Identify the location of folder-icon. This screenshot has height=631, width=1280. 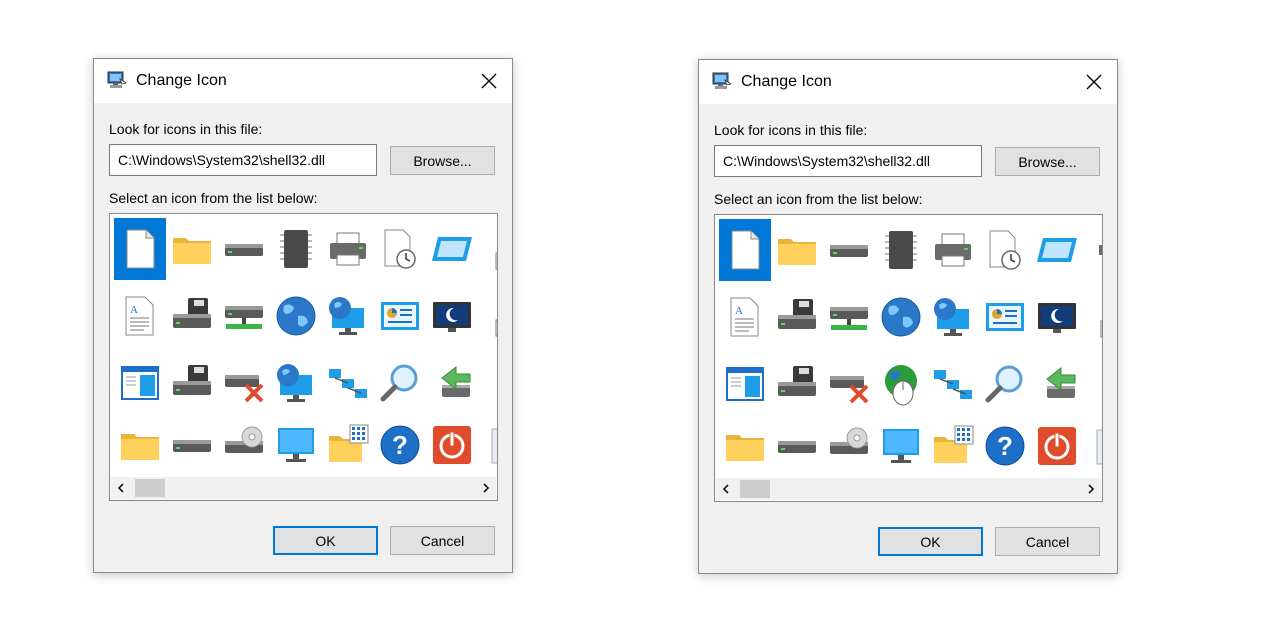
(745, 448).